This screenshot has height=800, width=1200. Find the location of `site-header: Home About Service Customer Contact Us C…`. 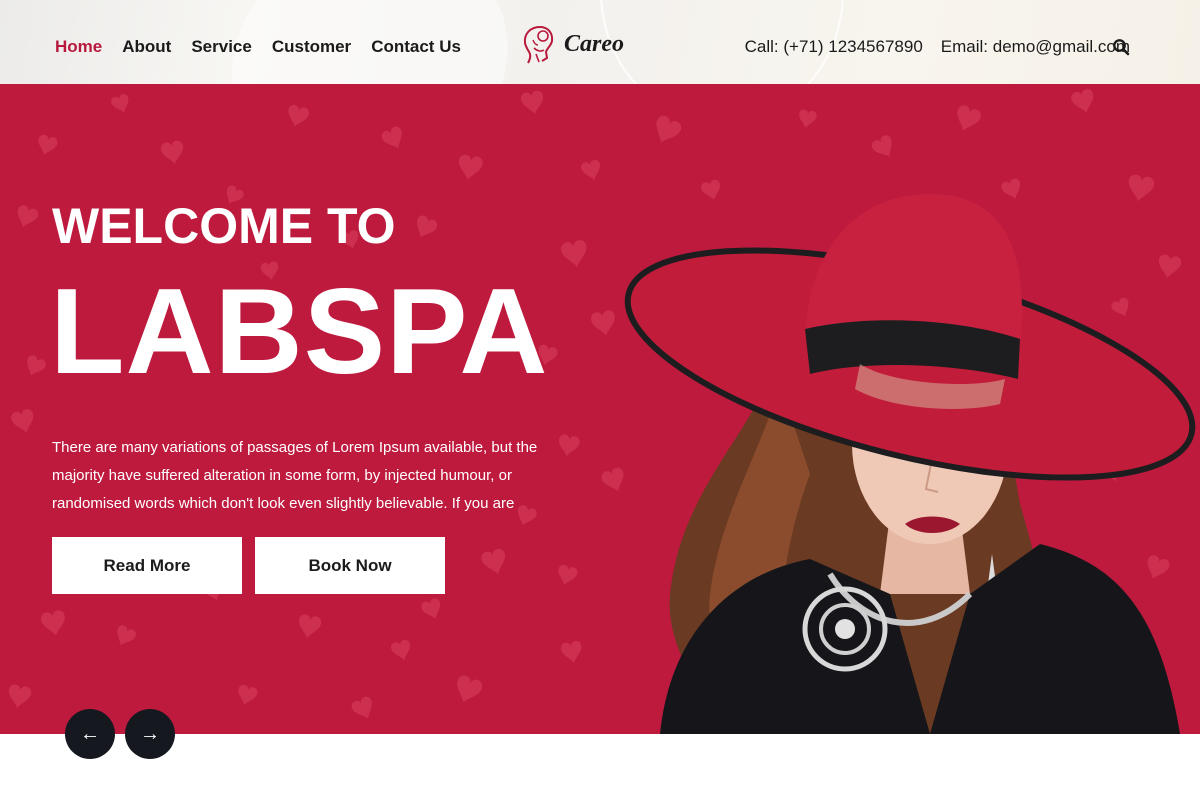

site-header: Home About Service Customer Contact Us C… is located at coordinates (600, 42).